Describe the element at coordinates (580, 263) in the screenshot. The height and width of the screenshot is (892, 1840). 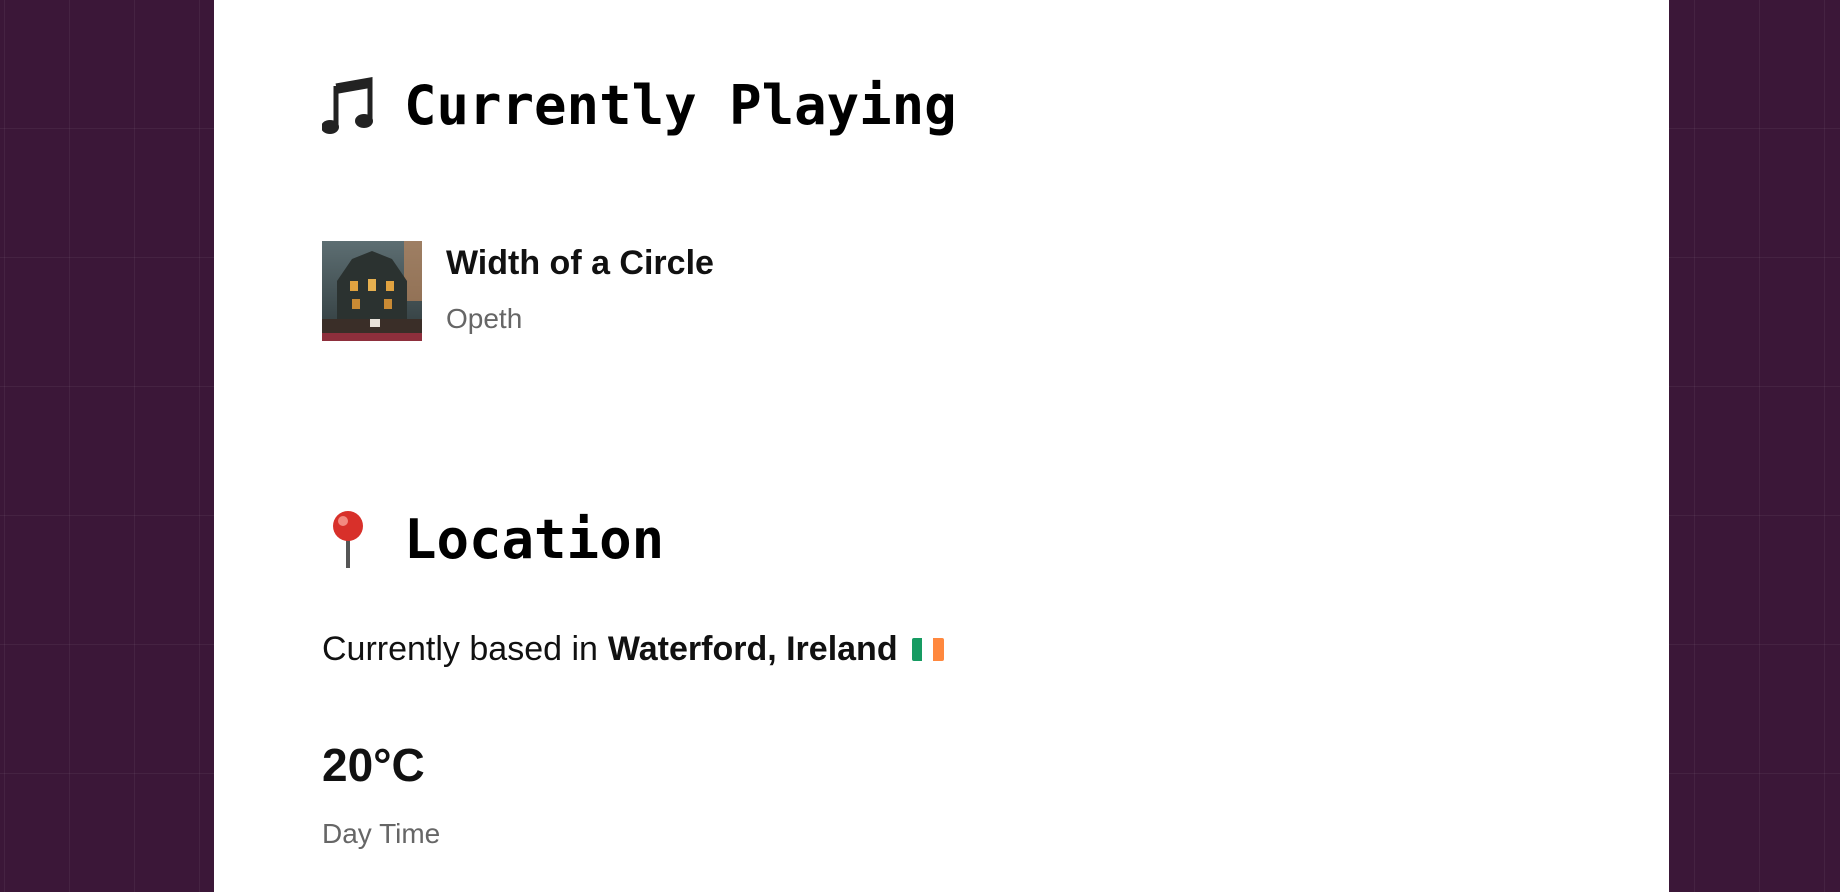
I see `track-title: Width of a Circle` at that location.